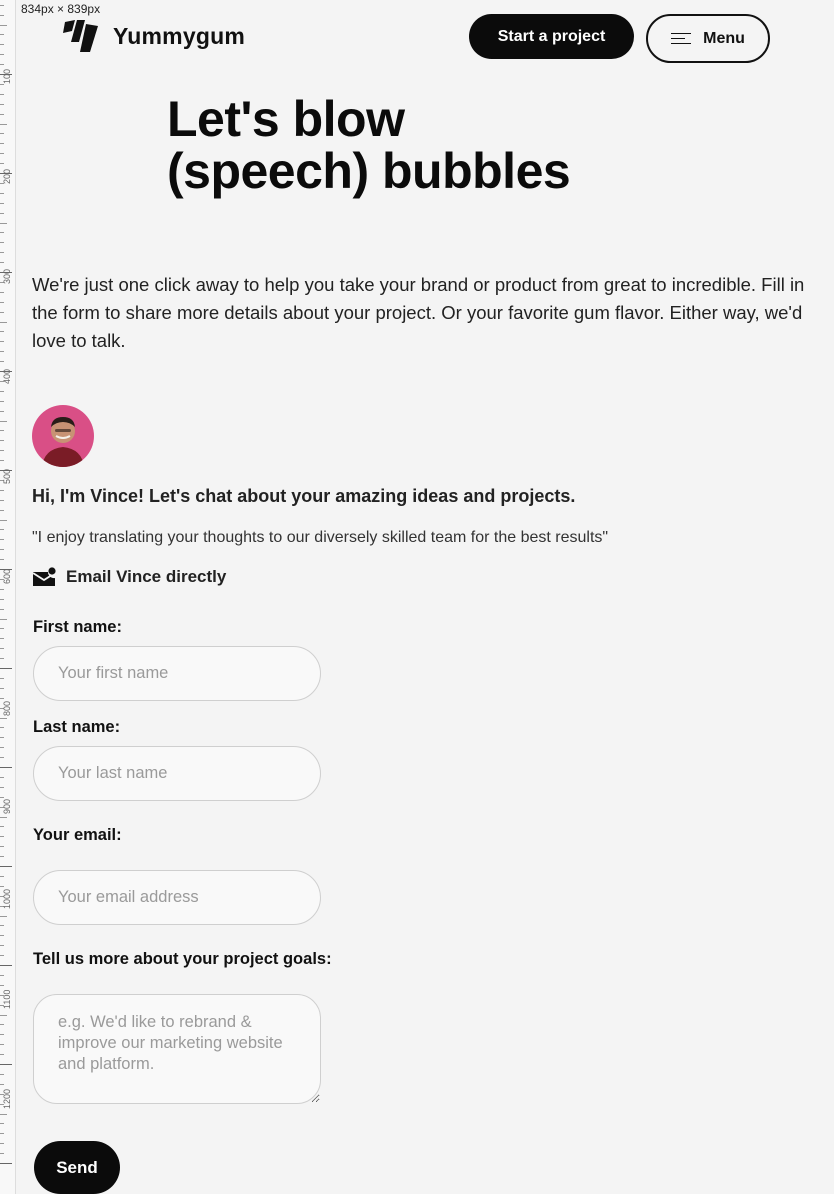 This screenshot has height=1194, width=834. I want to click on logo-link: Yummygum, so click(153, 36).